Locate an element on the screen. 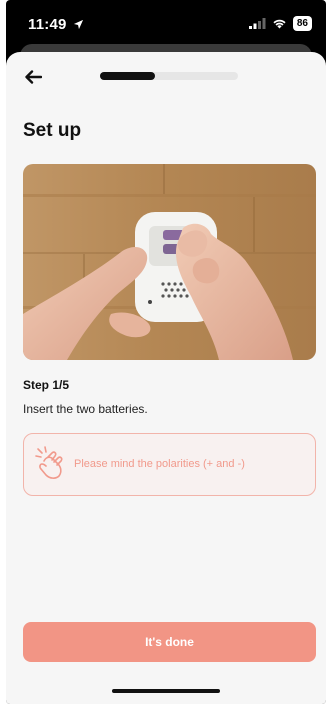  step-label: Step 1/5 is located at coordinates (46, 385).